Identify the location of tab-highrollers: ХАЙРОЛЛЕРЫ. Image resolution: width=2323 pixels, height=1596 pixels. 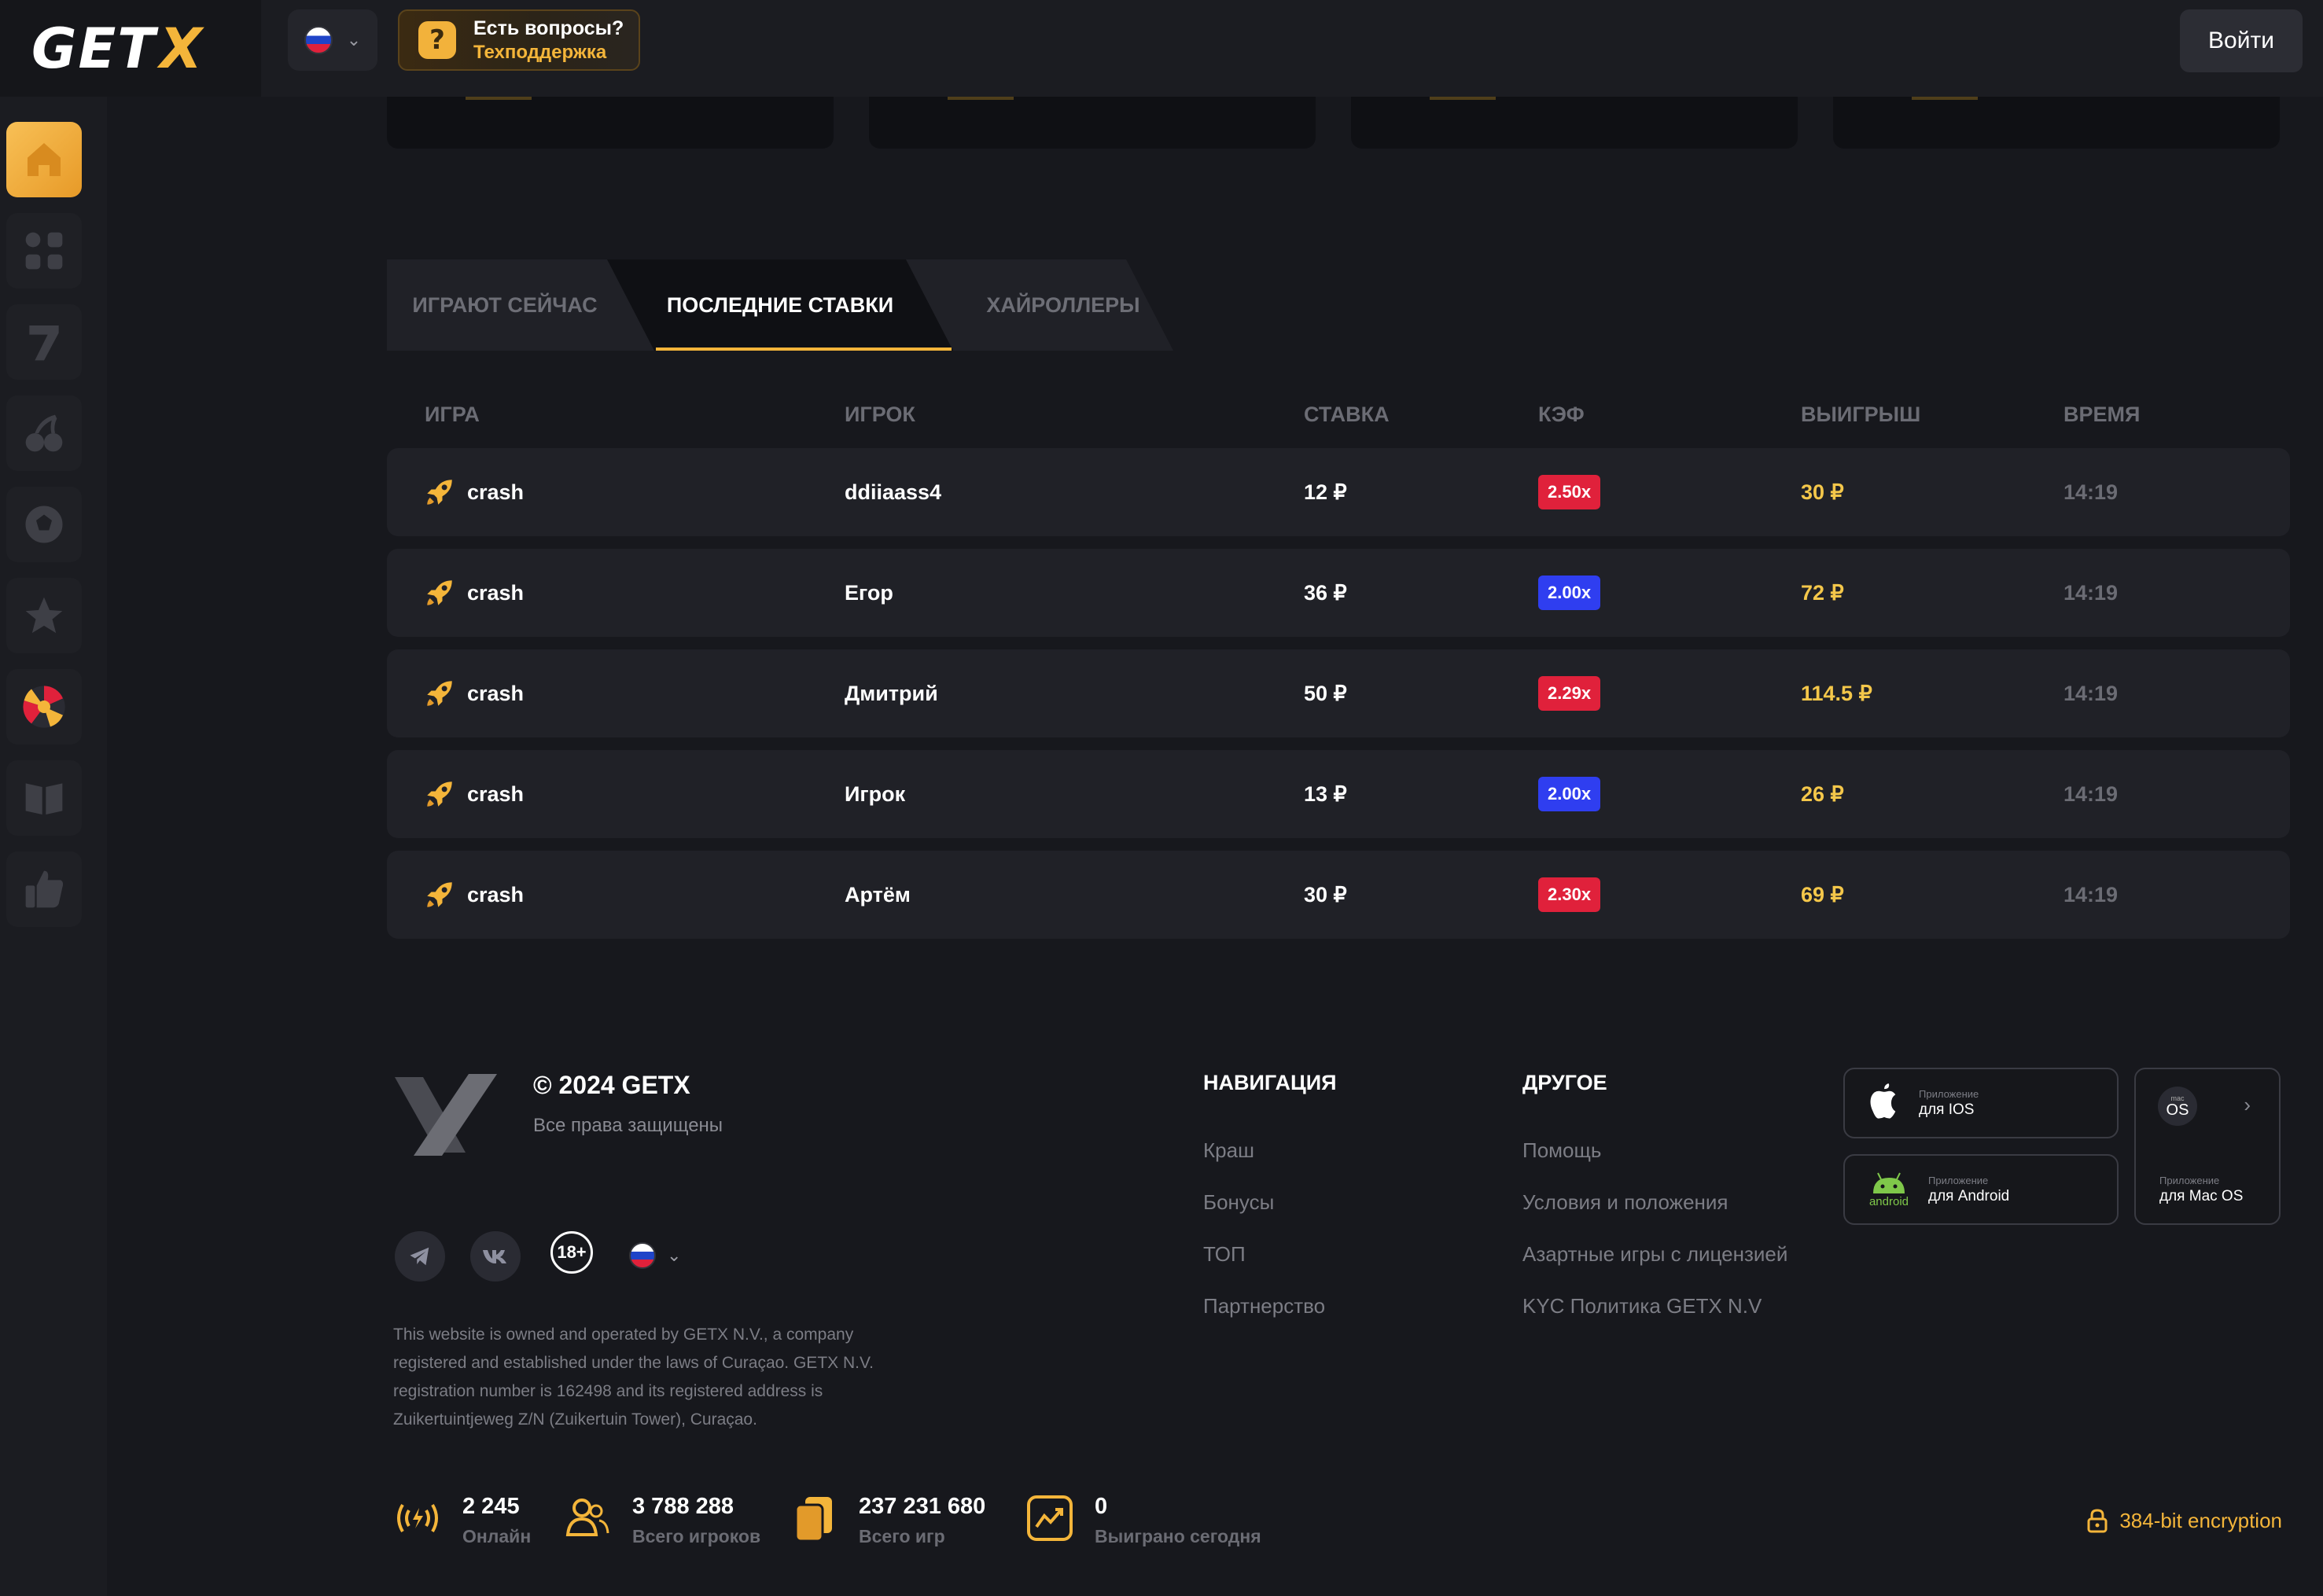
(1063, 305).